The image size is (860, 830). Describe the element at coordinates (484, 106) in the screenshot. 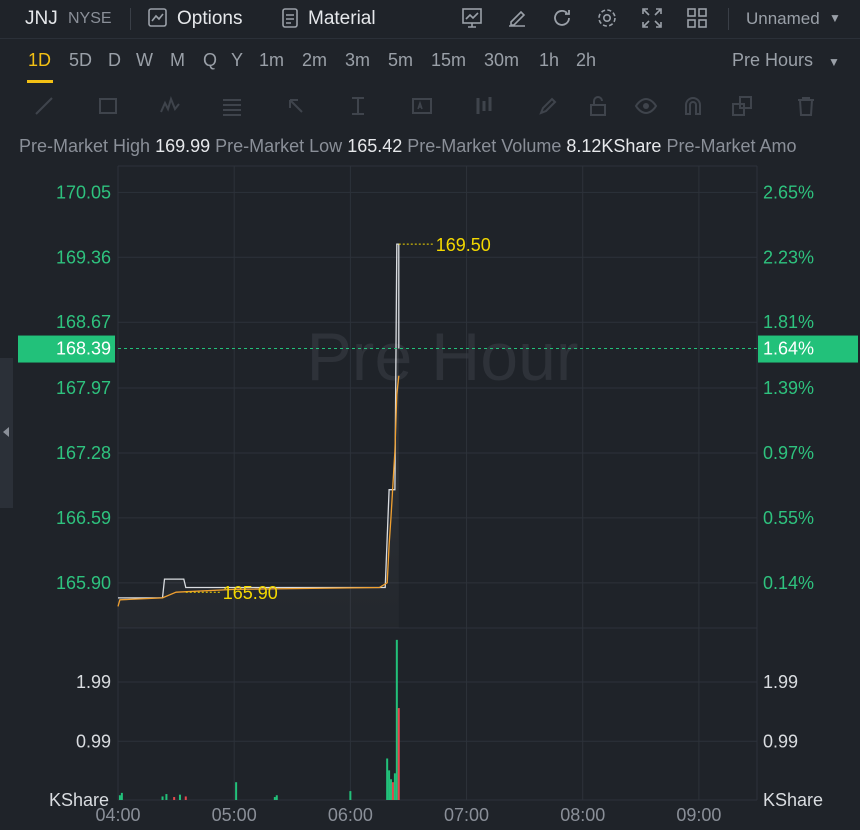

I see `candles-icon` at that location.